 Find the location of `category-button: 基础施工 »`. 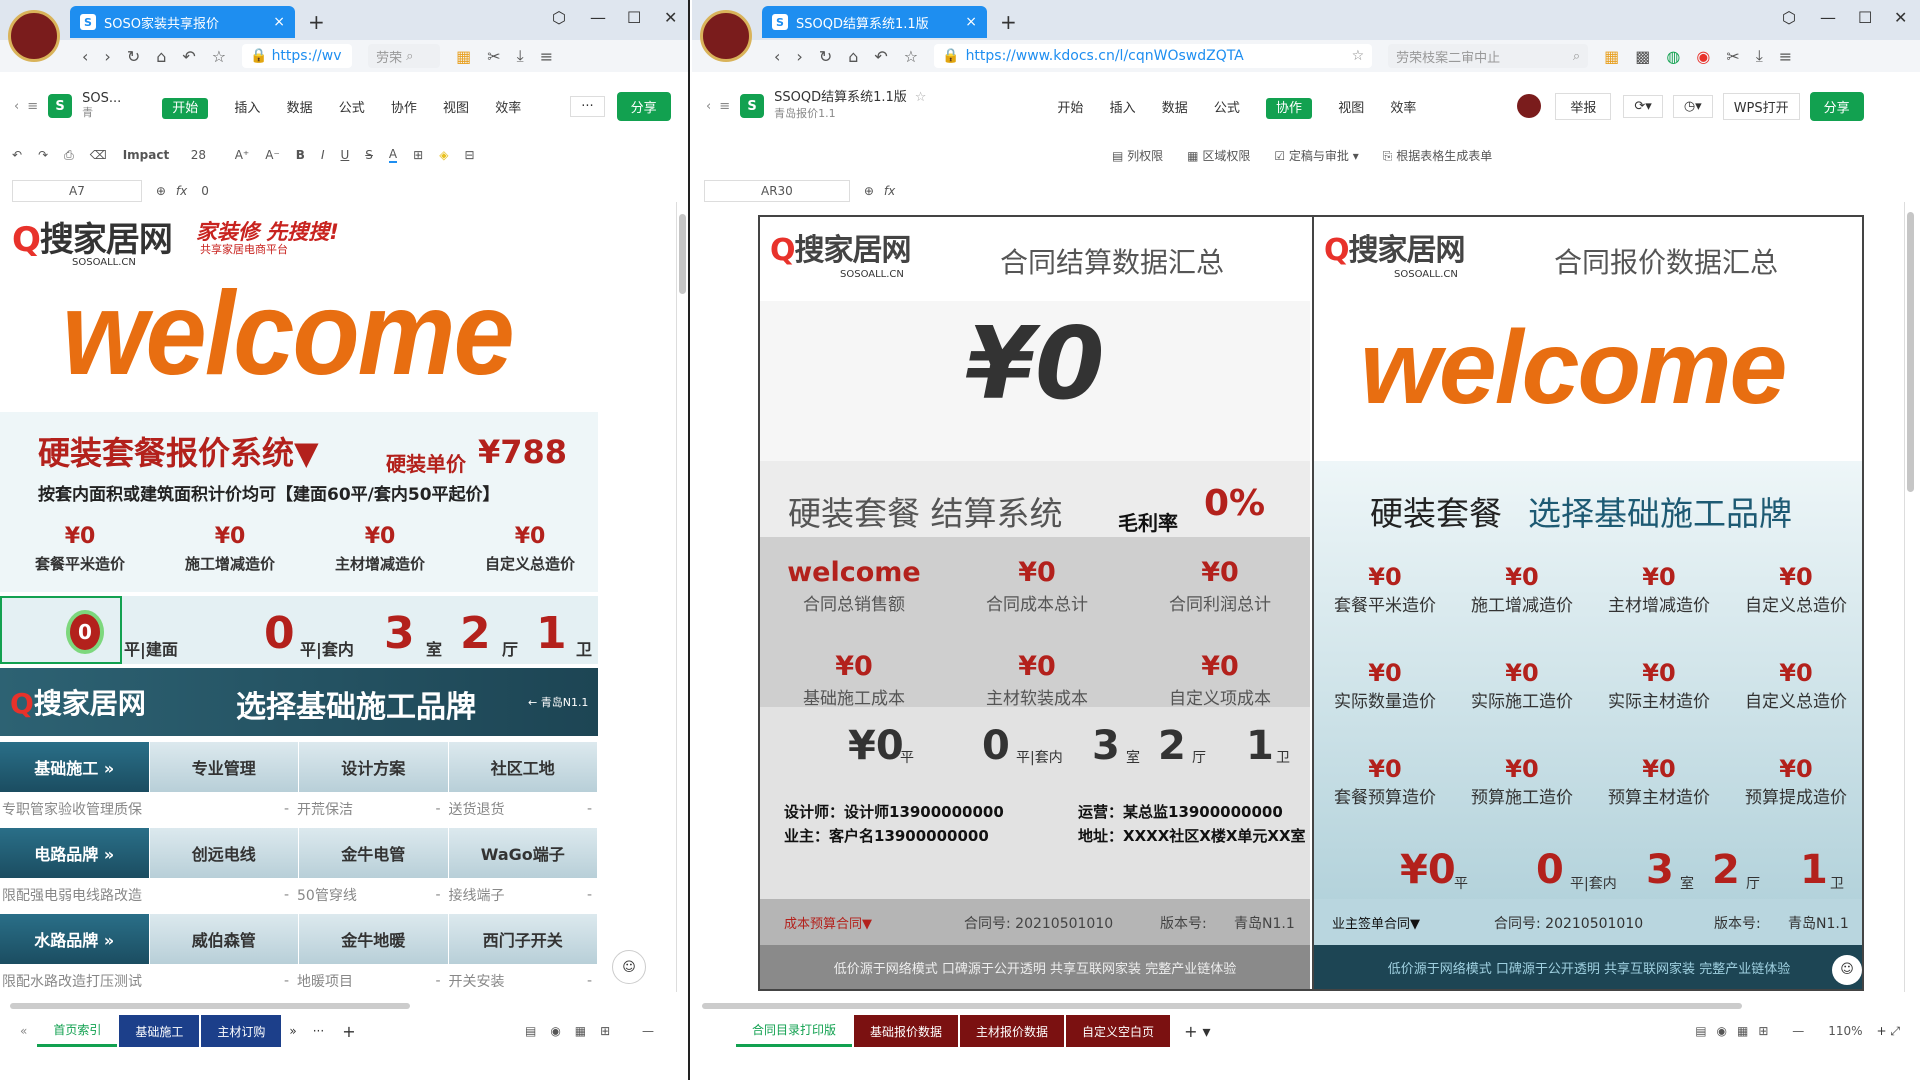

category-button: 基础施工 » is located at coordinates (75, 767).